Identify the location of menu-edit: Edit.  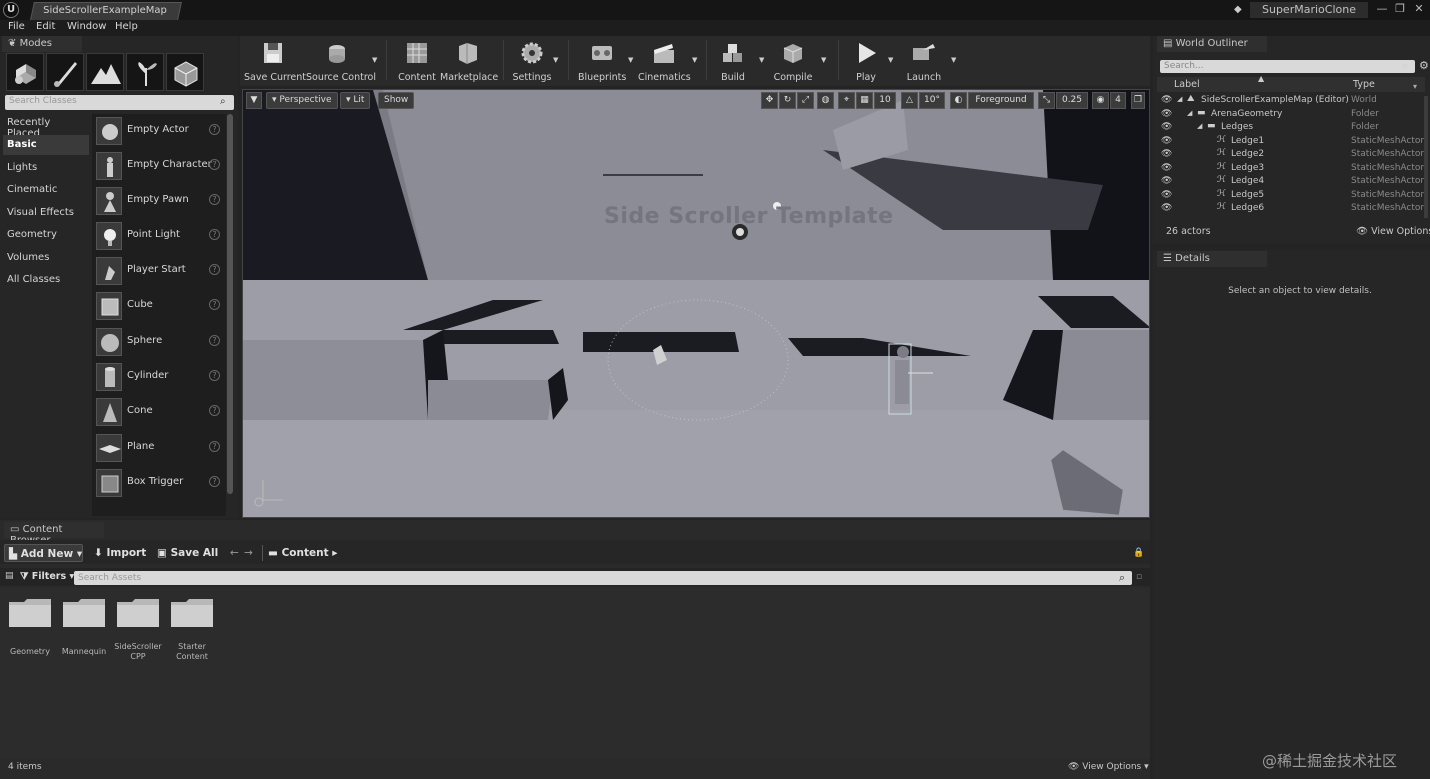
(45, 26).